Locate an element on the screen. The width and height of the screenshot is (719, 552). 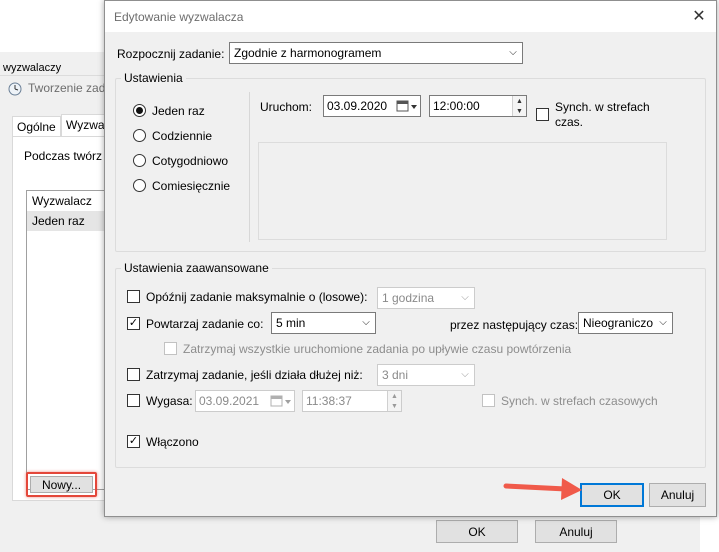
repeat-interval-value: 5 min is located at coordinates (291, 323).